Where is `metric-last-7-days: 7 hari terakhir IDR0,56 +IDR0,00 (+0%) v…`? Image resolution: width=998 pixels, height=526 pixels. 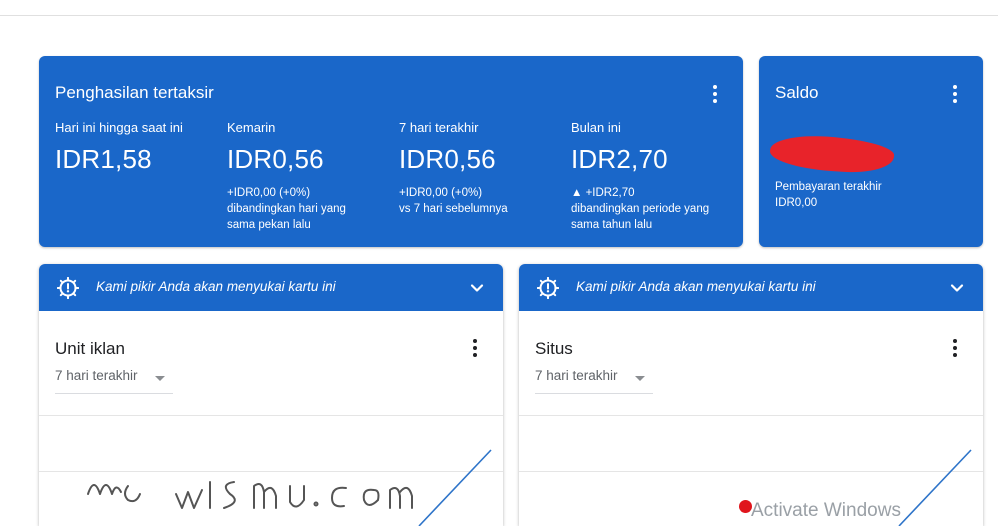
metric-last-7-days: 7 hari terakhir IDR0,56 +IDR0,00 (+0%) v… is located at coordinates (483, 168).